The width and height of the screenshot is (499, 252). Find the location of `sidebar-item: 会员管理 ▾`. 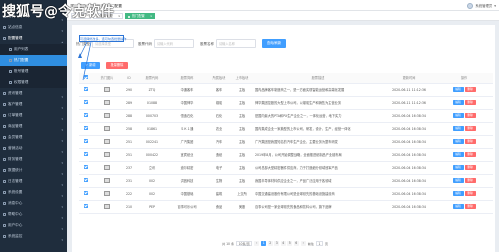

sidebar-item: 会员管理 ▾ is located at coordinates (33, 137).